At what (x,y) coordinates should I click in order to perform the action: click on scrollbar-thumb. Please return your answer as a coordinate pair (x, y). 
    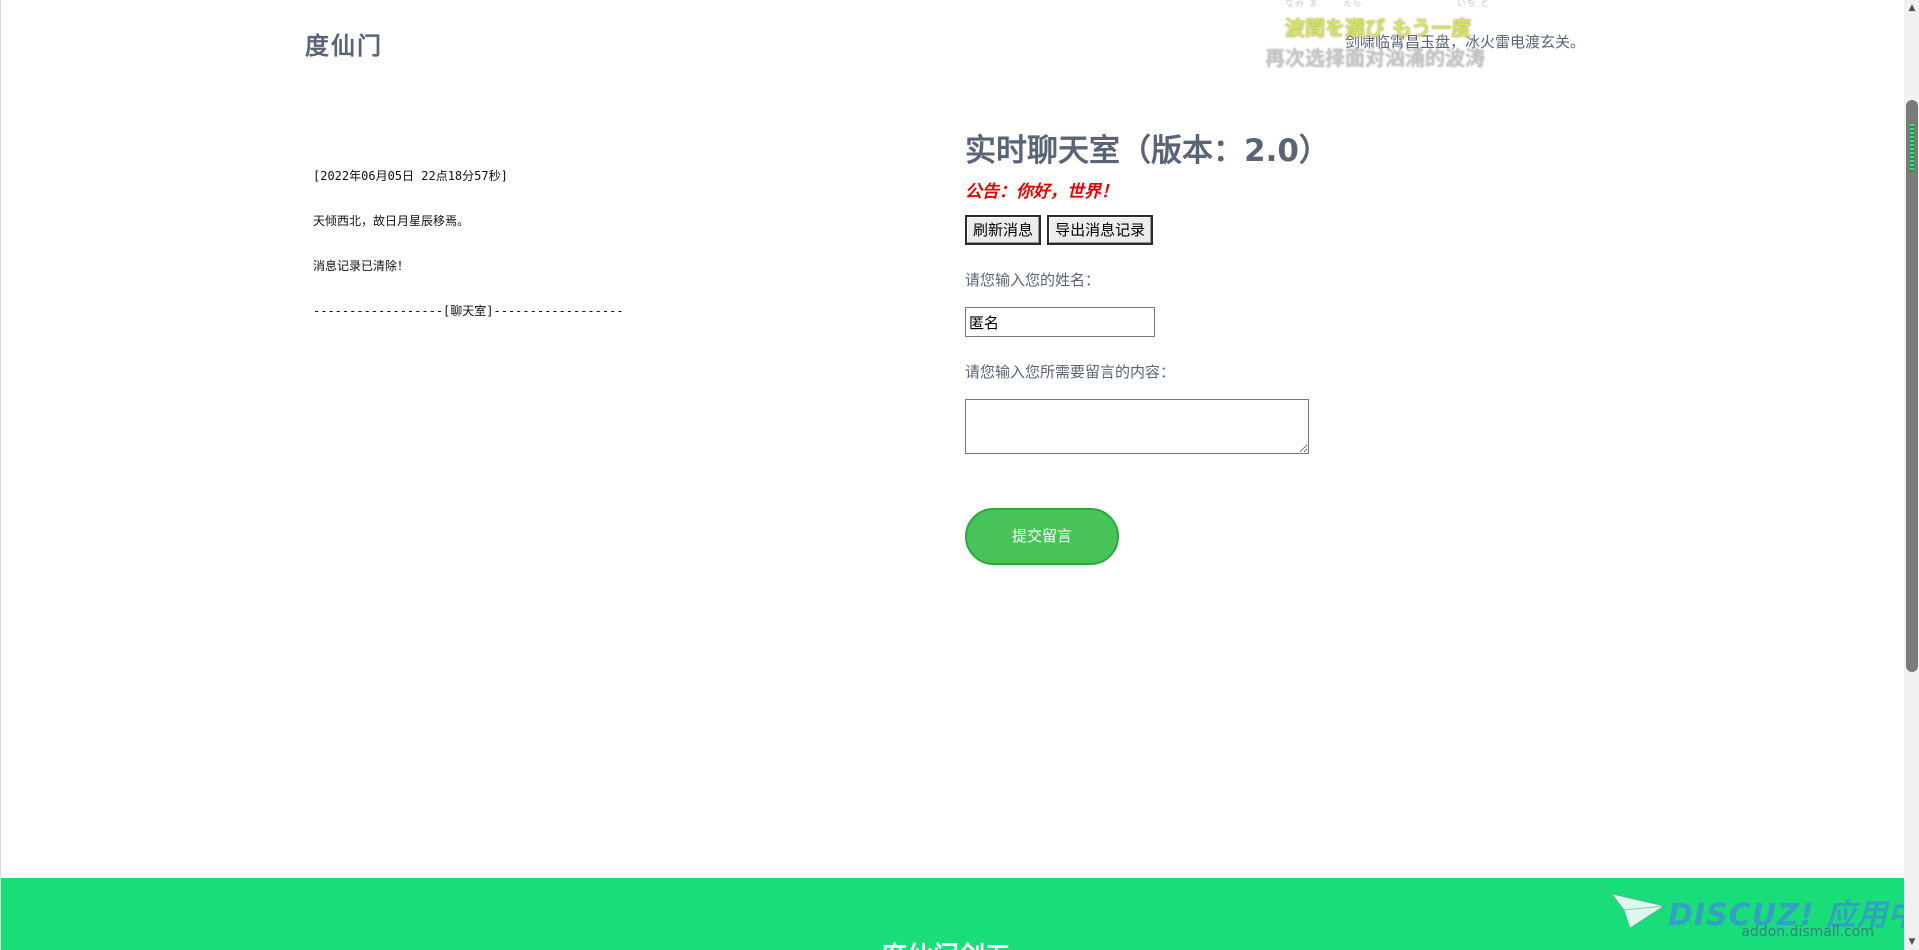
    Looking at the image, I should click on (1912, 386).